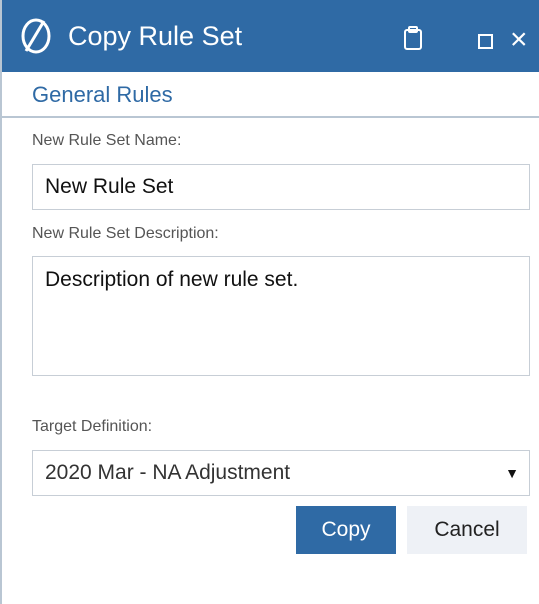 This screenshot has height=604, width=539. What do you see at coordinates (346, 530) in the screenshot?
I see `copy-button: Copy` at bounding box center [346, 530].